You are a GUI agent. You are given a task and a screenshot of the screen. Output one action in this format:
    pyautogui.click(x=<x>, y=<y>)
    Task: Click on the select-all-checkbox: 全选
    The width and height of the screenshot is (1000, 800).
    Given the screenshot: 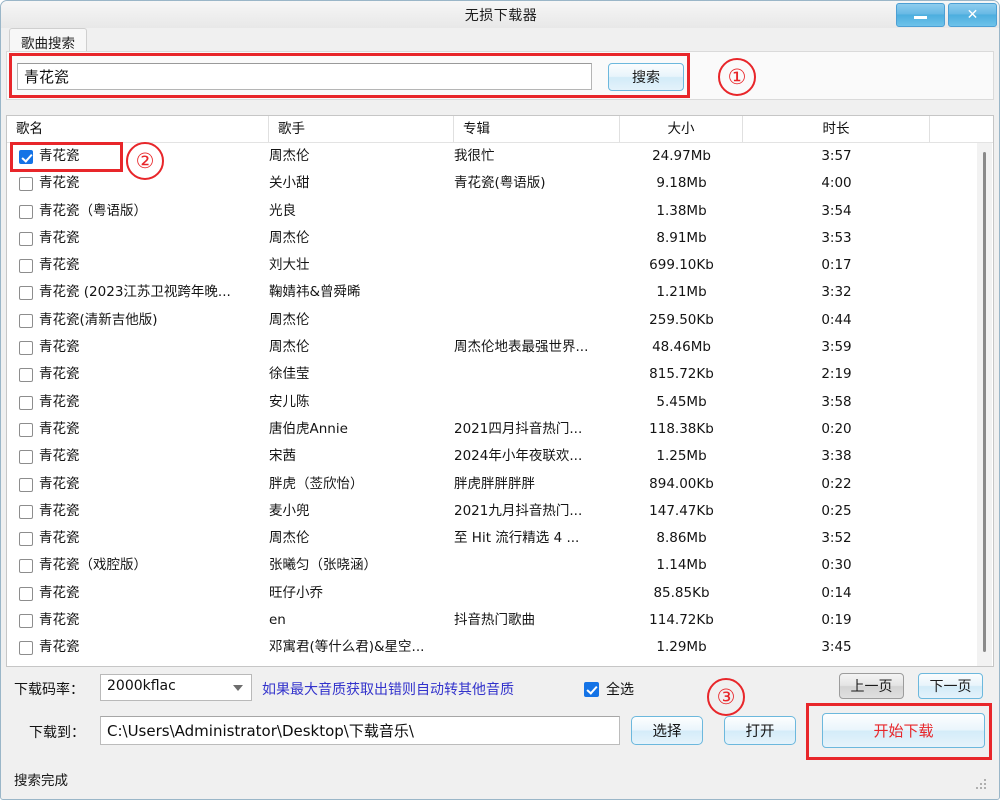 What is the action you would take?
    pyautogui.click(x=609, y=689)
    